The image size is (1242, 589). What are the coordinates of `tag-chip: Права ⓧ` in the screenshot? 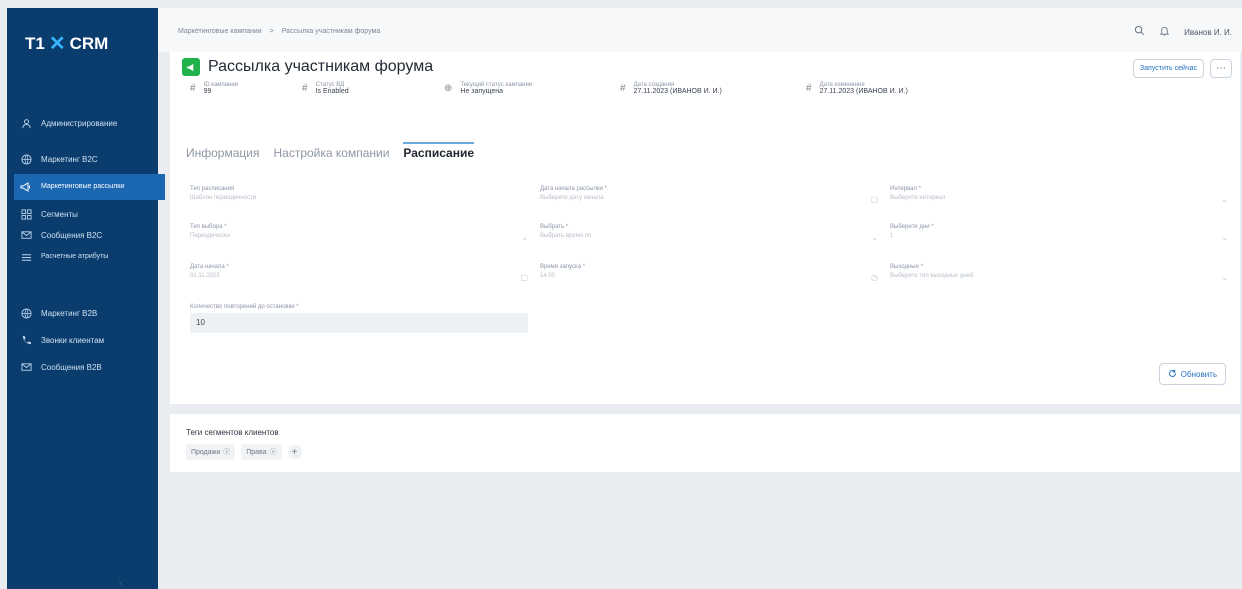 It's located at (261, 452).